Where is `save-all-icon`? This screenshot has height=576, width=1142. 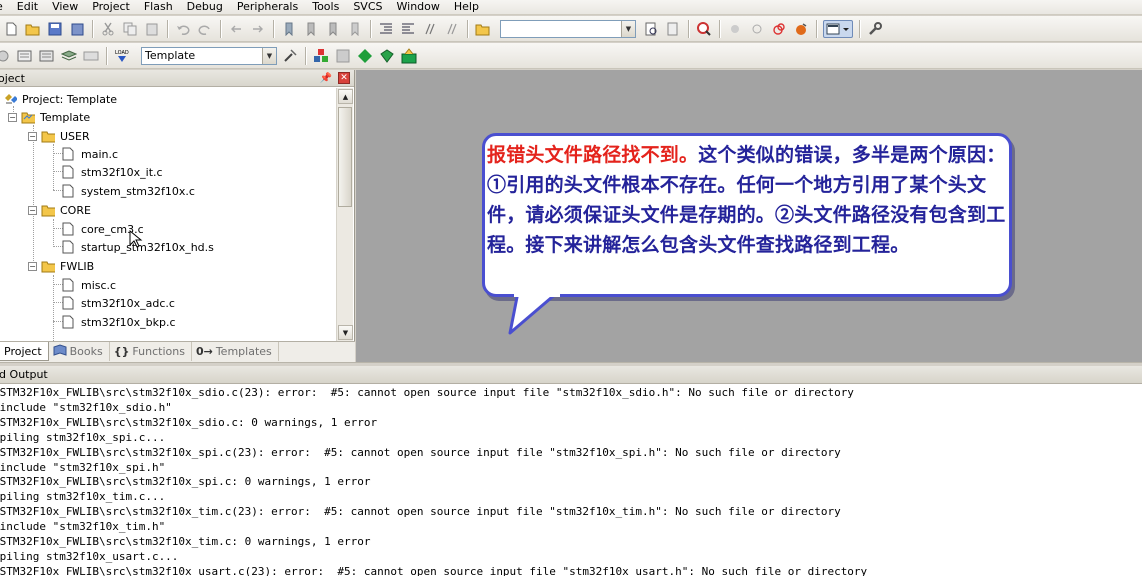 save-all-icon is located at coordinates (77, 29).